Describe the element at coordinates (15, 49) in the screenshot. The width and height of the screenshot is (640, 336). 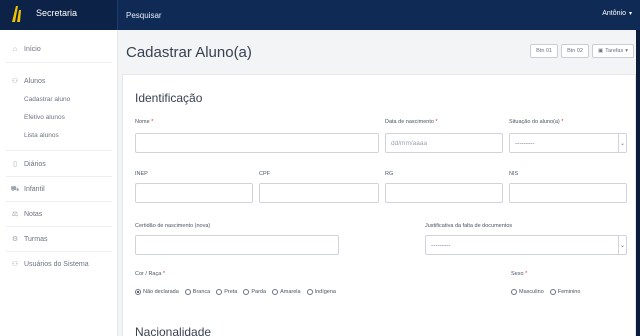
I see `home-icon: ⌂` at that location.